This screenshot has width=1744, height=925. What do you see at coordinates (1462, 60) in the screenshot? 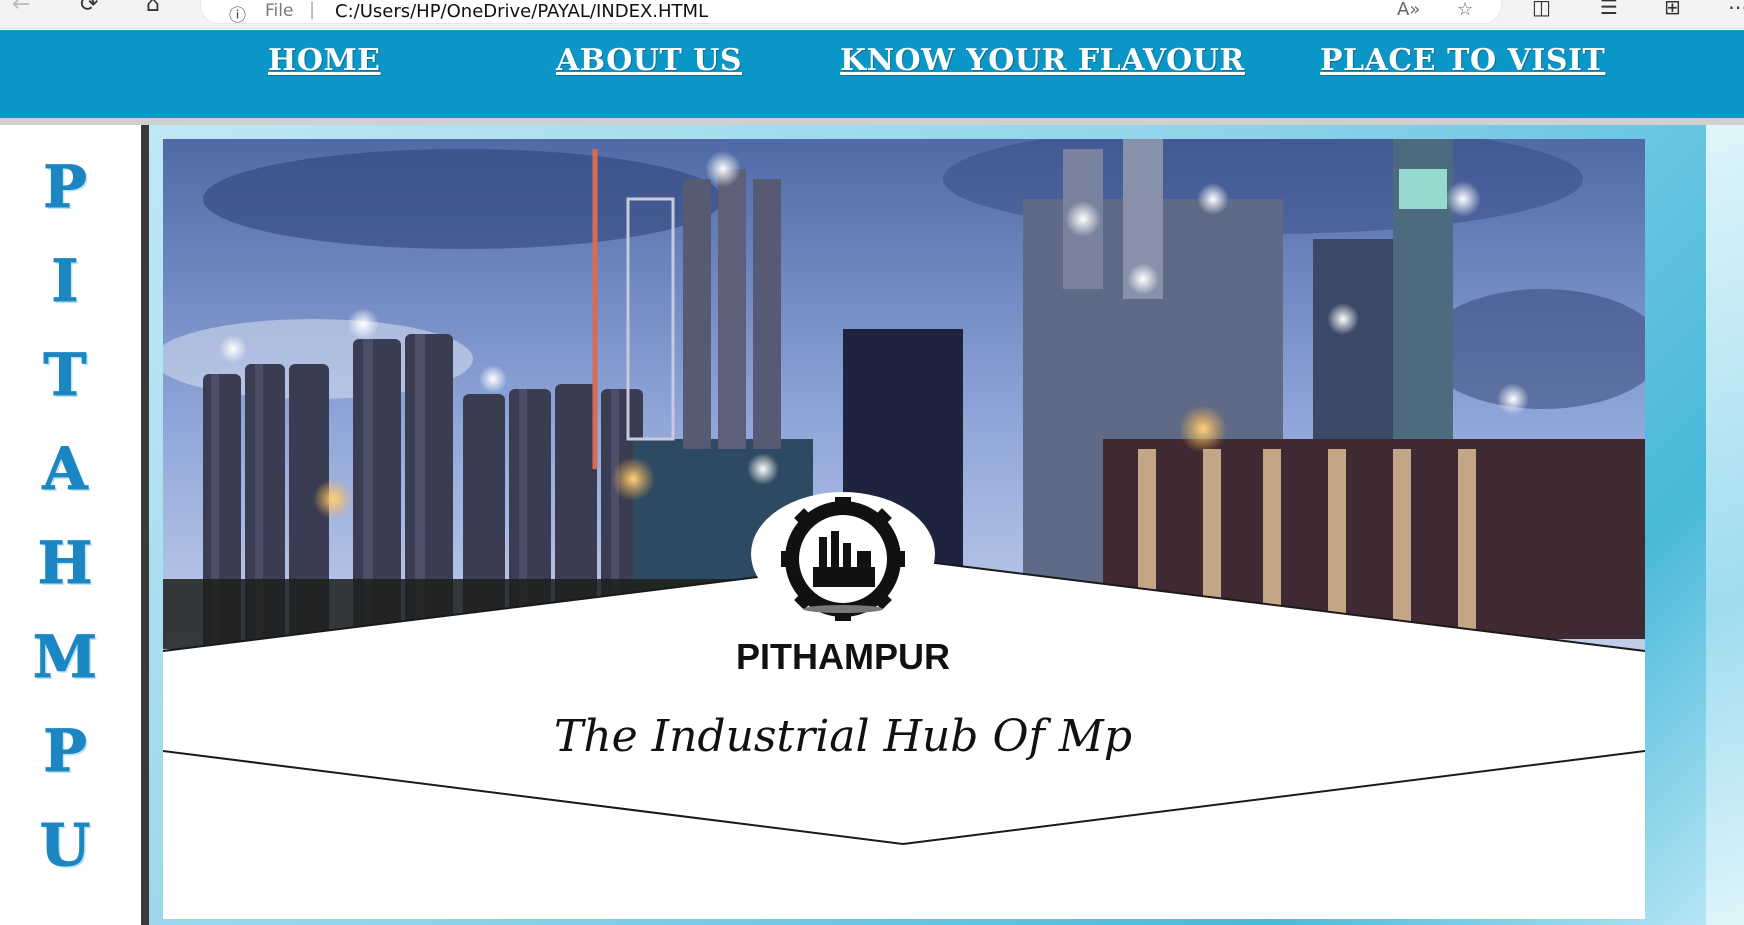
I see `nav-place-to-visit-link: PLACE TO VISIT` at bounding box center [1462, 60].